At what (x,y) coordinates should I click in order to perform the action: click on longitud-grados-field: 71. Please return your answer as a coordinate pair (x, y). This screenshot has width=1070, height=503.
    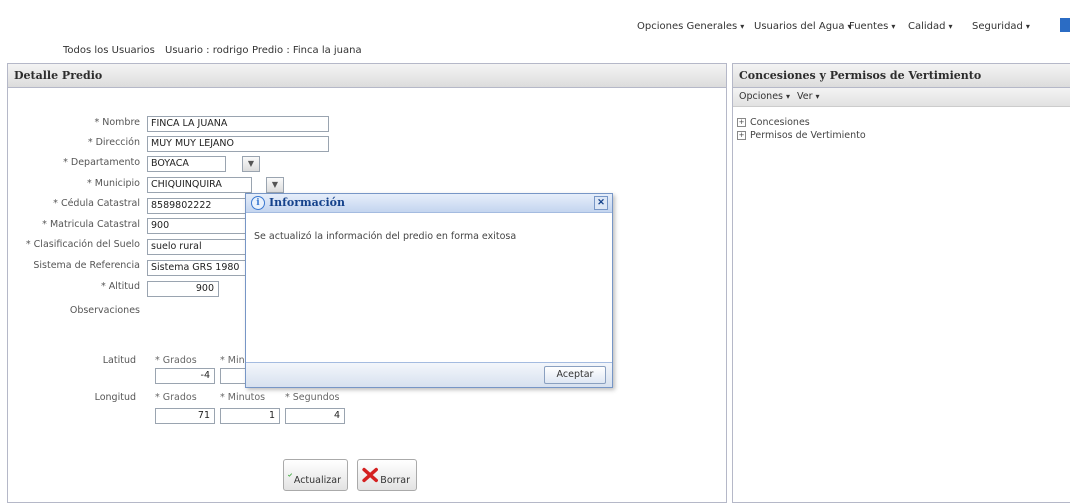
    Looking at the image, I should click on (185, 416).